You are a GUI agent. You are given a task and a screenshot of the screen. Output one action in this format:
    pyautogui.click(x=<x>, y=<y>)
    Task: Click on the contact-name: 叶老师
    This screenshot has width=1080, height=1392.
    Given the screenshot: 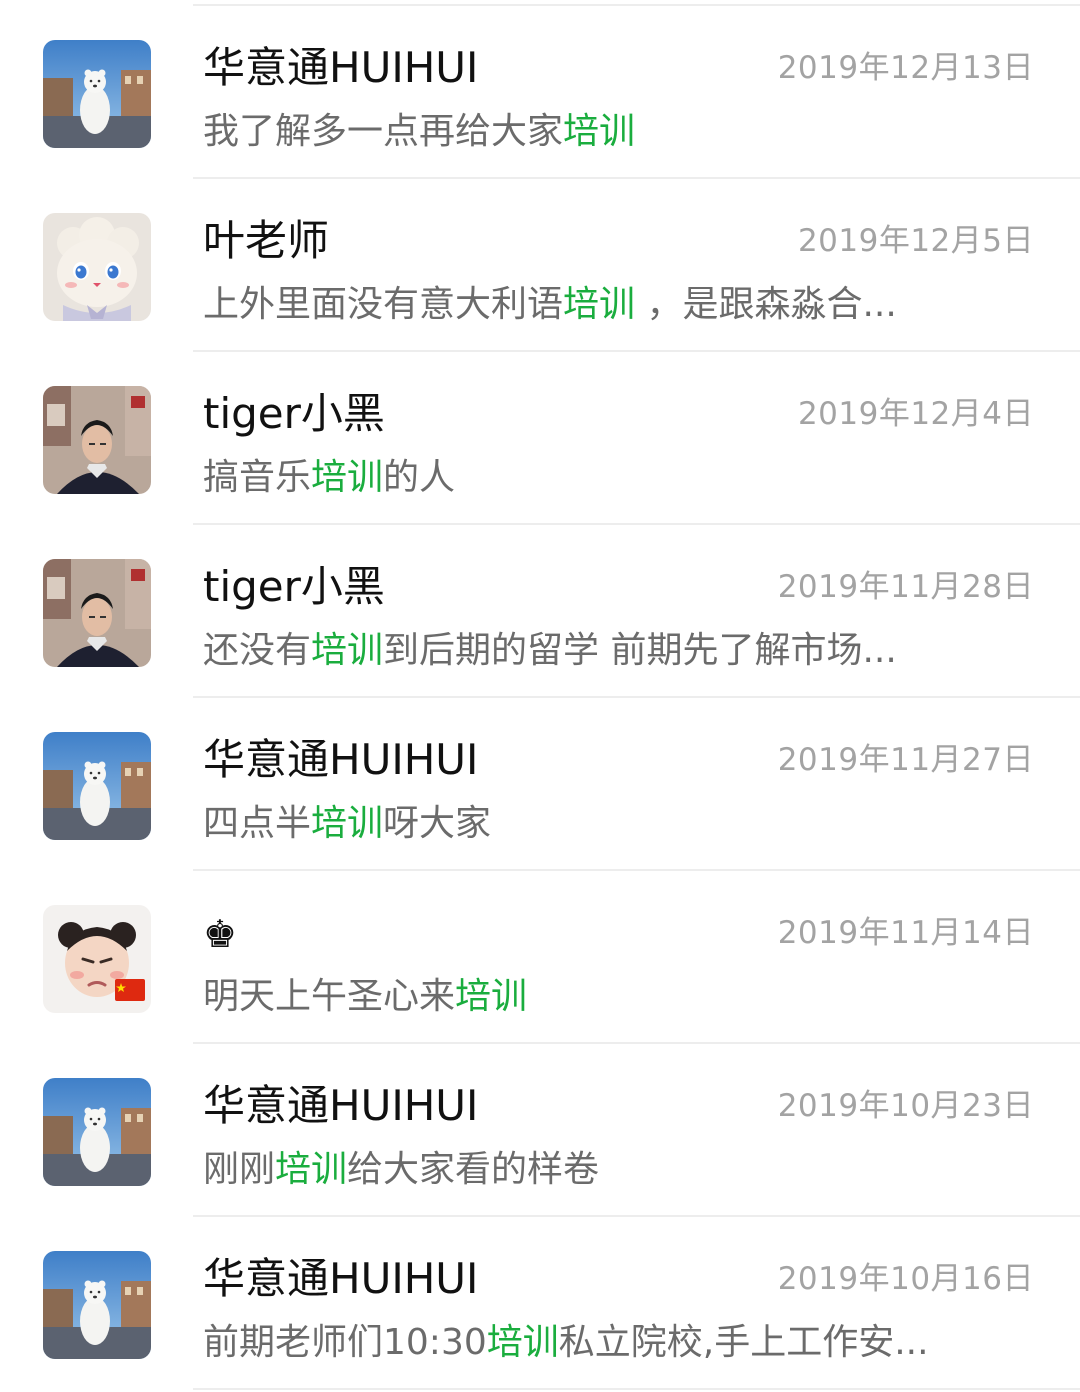 What is the action you would take?
    pyautogui.click(x=266, y=240)
    